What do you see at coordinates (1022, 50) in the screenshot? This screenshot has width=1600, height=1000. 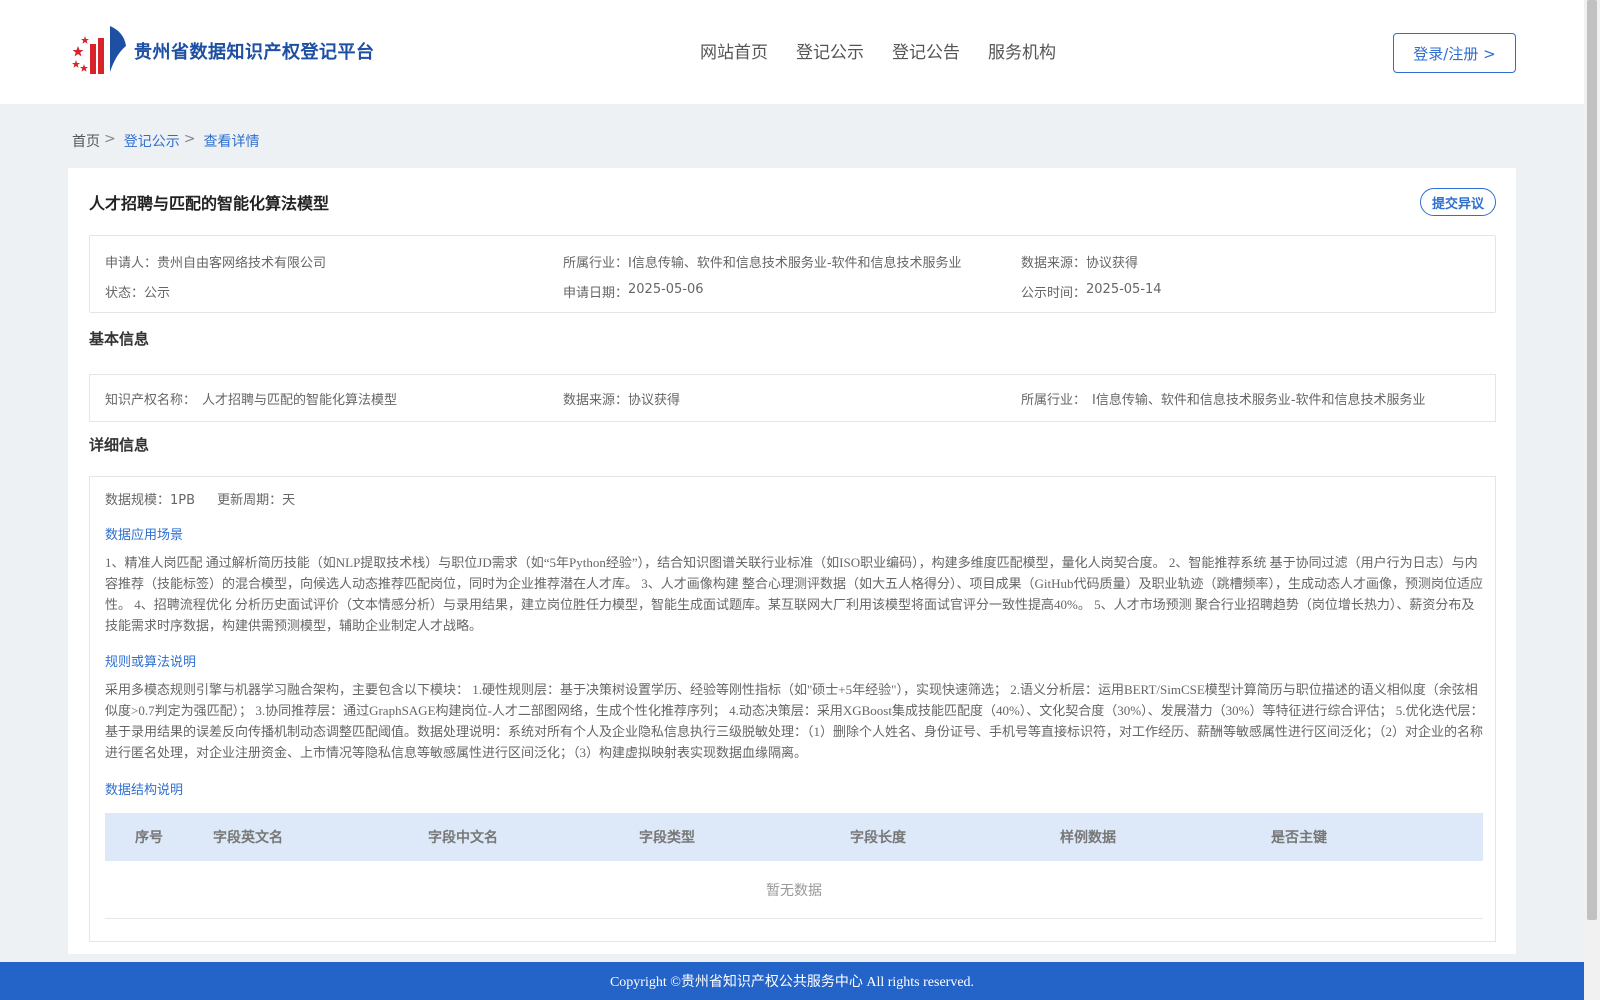 I see `nav-service-agencies: 服务机构` at bounding box center [1022, 50].